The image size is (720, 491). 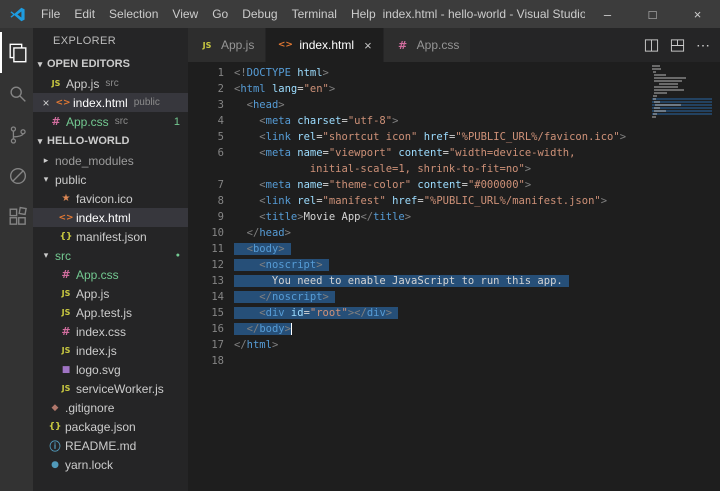 What do you see at coordinates (311, 313) in the screenshot?
I see `line-content: <div id="root"></div>` at bounding box center [311, 313].